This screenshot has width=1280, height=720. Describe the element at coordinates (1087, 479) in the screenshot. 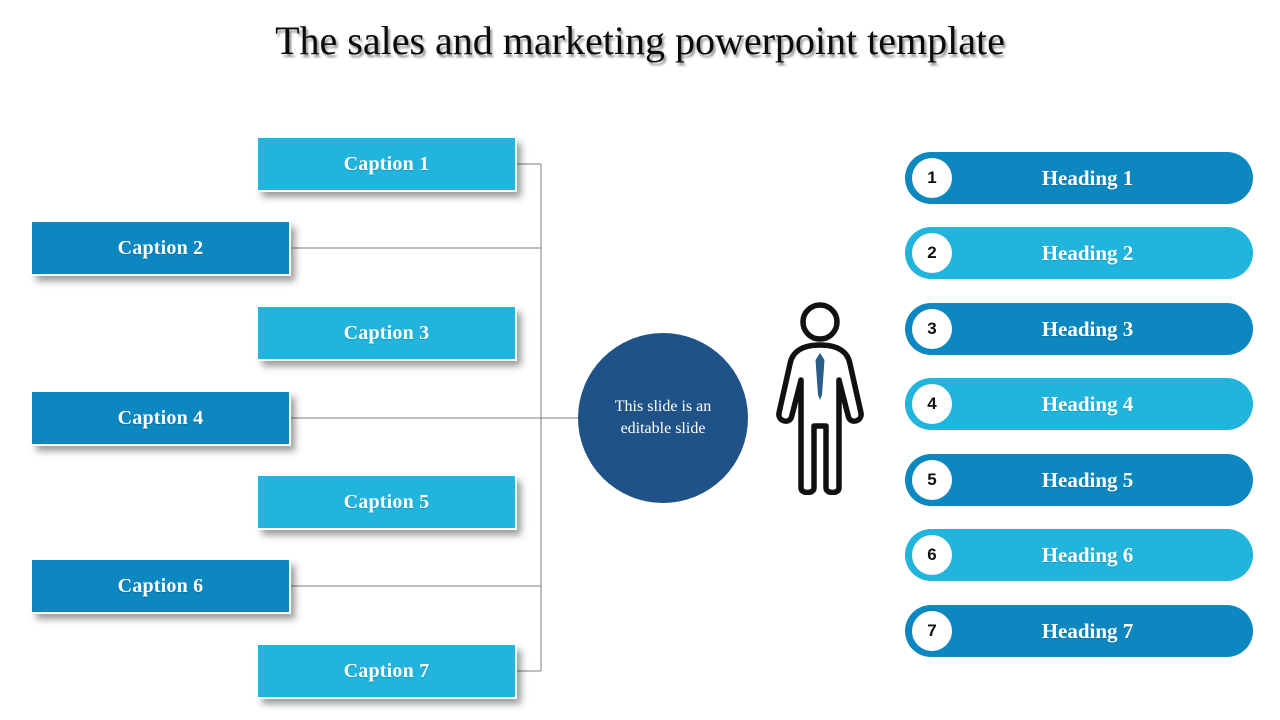

I see `heading-label: Heading 5` at that location.